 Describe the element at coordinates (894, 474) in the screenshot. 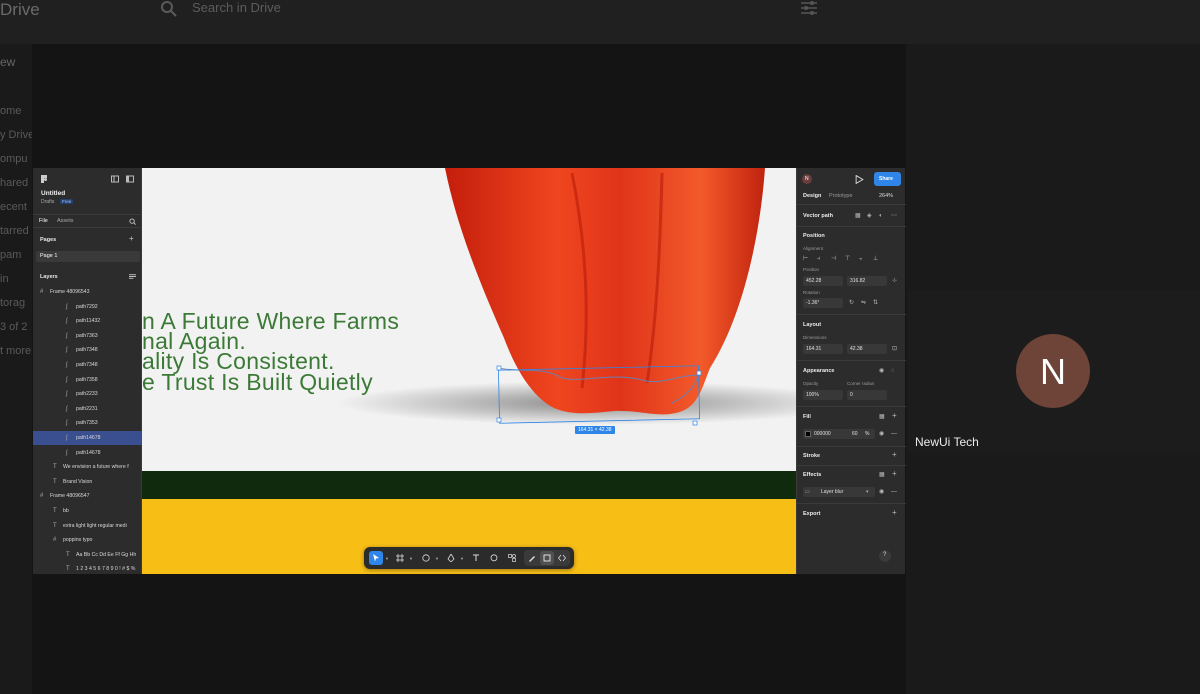

I see `add-effect-icon: +` at that location.